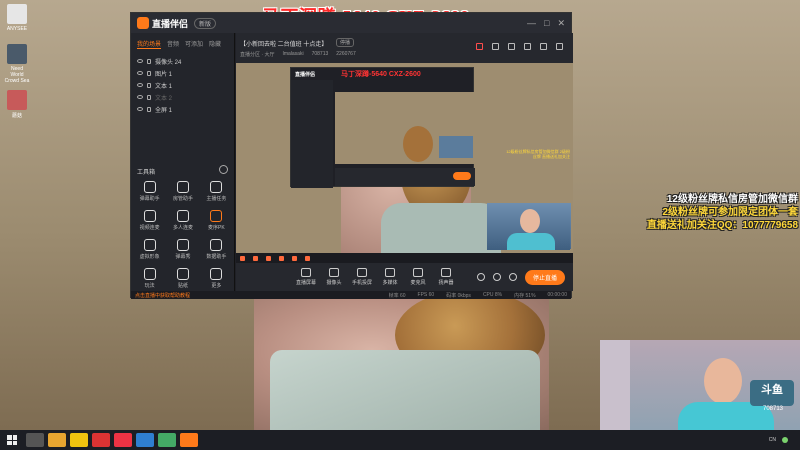 This screenshot has height=450, width=800. What do you see at coordinates (149, 278) in the screenshot?
I see `tool-item: 玩法` at bounding box center [149, 278].